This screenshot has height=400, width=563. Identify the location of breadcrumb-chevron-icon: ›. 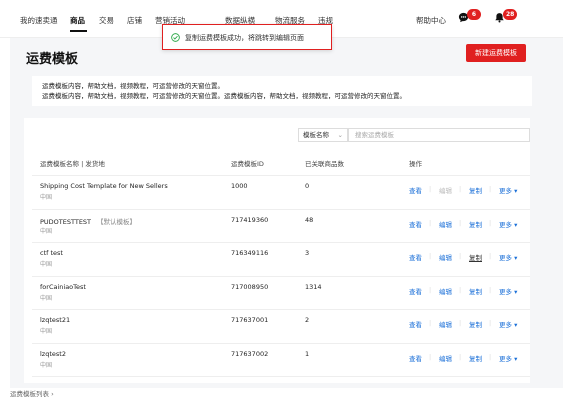
(52, 394).